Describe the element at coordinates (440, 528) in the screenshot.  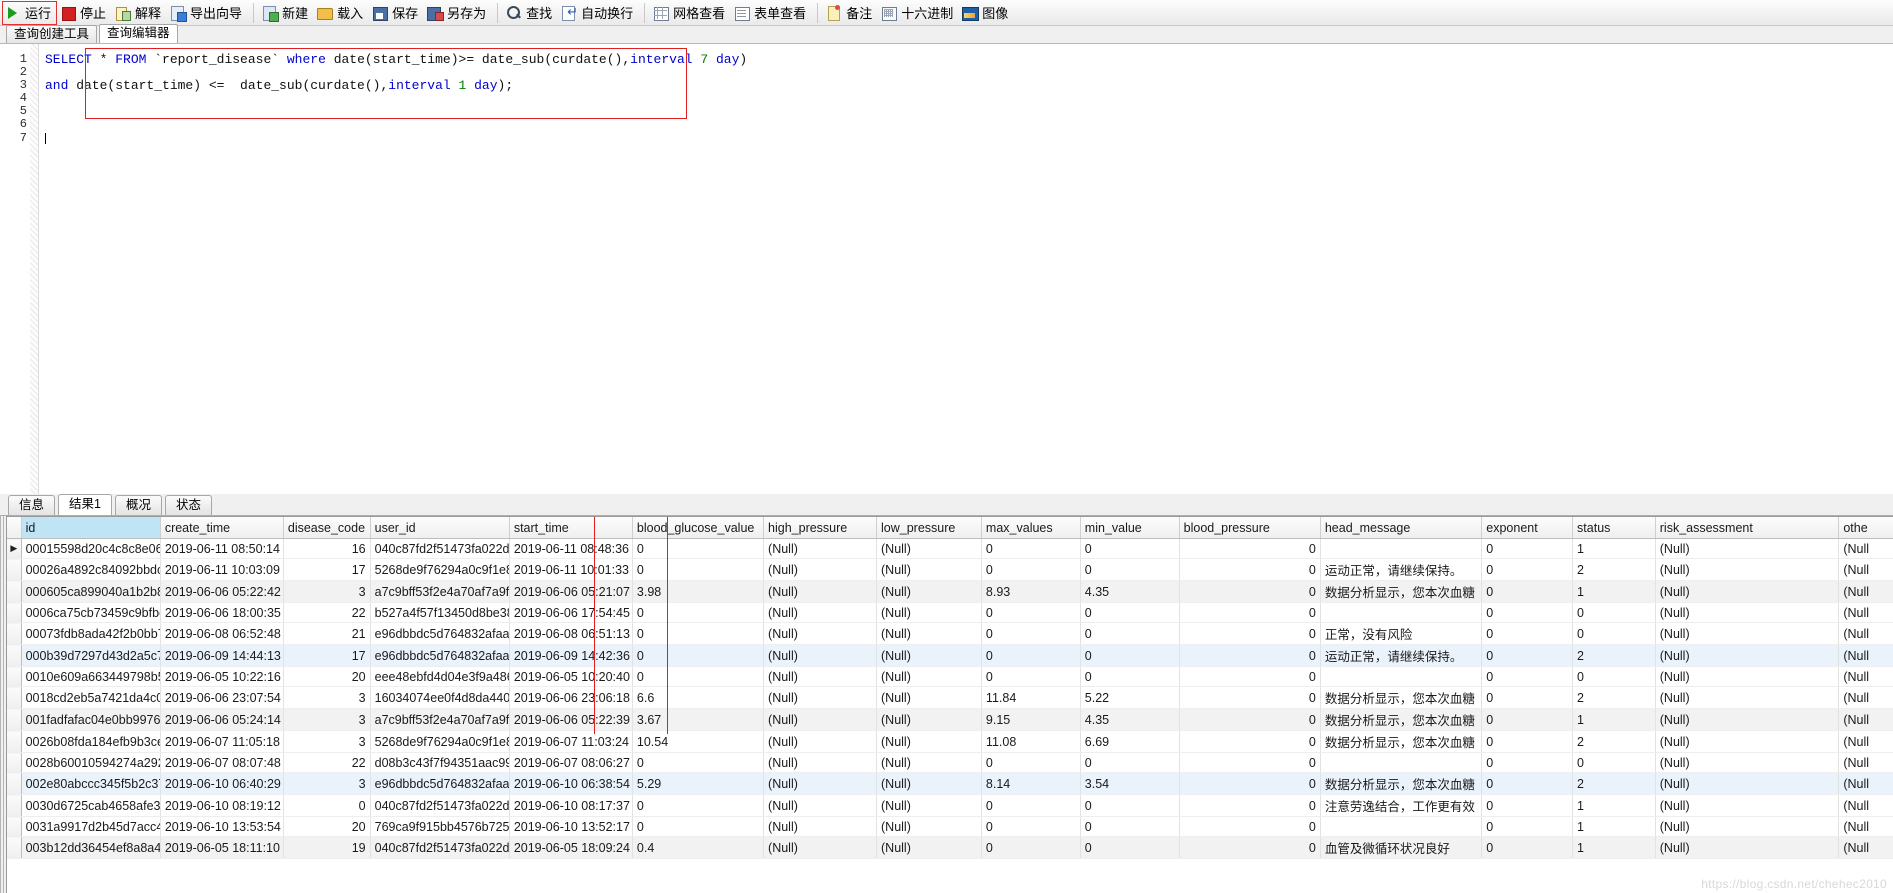
I see `column-header-user_id: user_id` at that location.